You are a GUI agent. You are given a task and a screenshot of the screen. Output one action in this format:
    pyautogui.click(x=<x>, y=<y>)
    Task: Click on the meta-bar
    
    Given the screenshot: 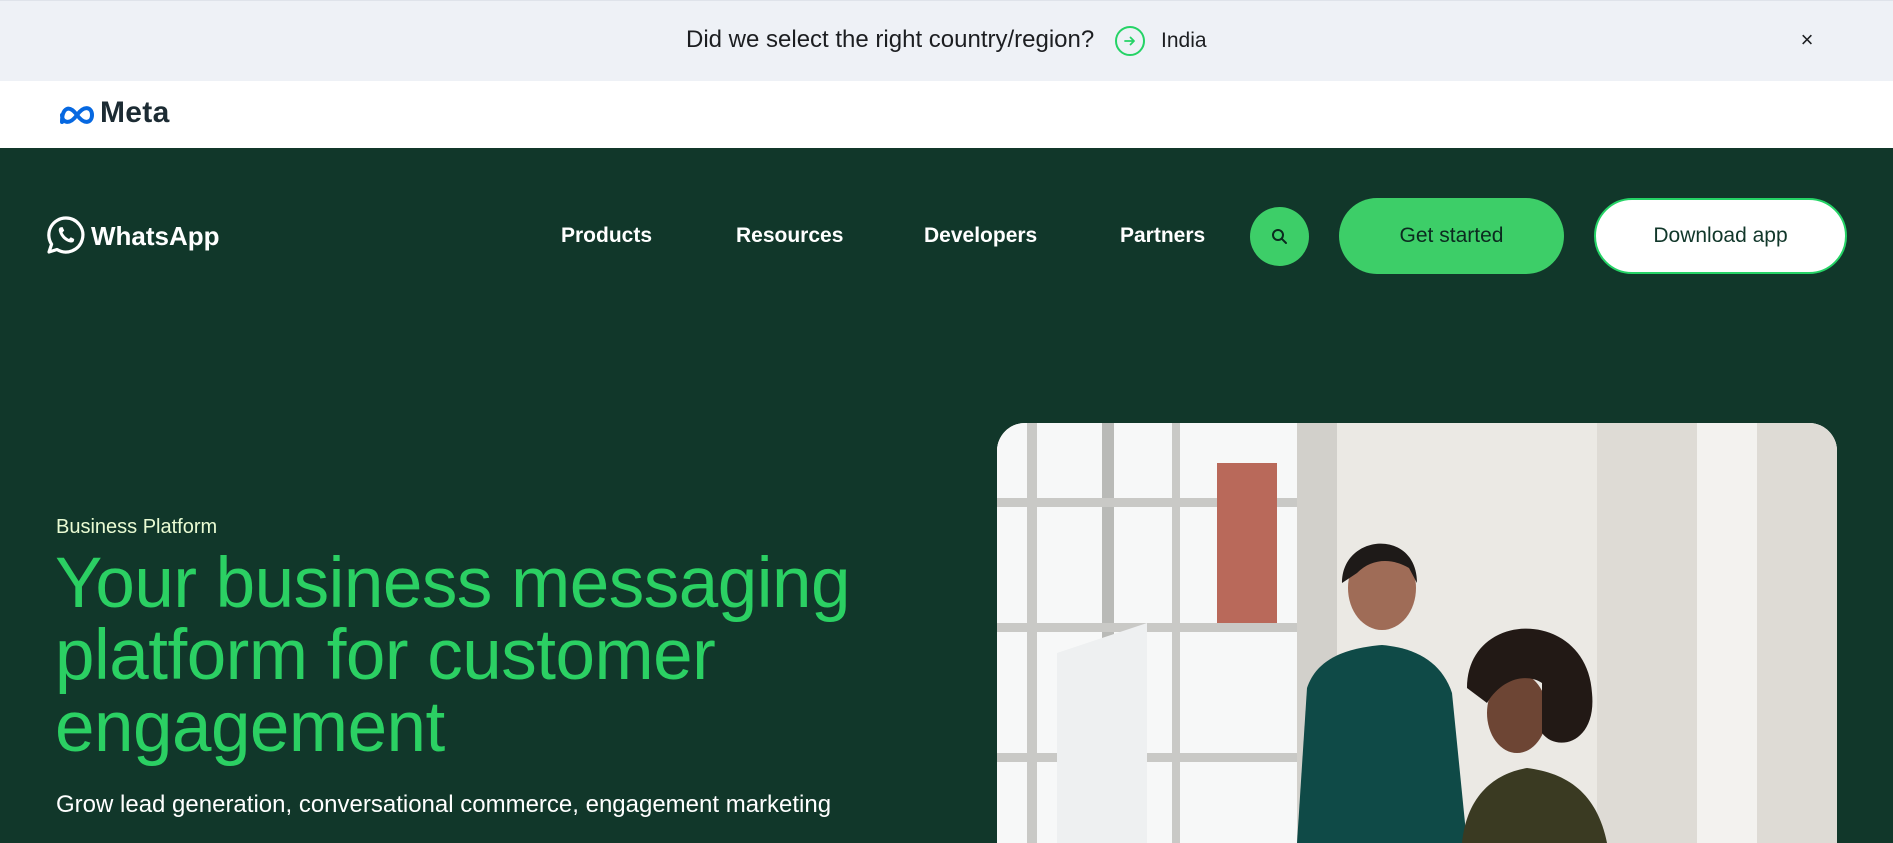 What is the action you would take?
    pyautogui.click(x=946, y=114)
    